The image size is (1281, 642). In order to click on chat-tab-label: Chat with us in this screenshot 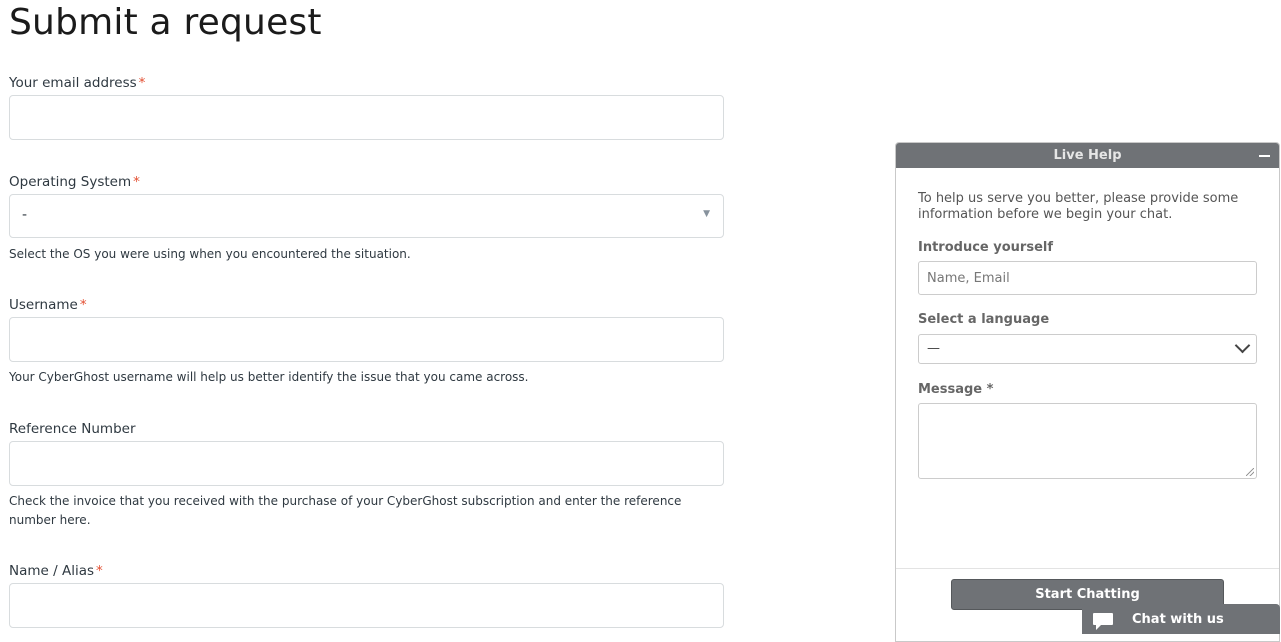, I will do `click(1178, 619)`.